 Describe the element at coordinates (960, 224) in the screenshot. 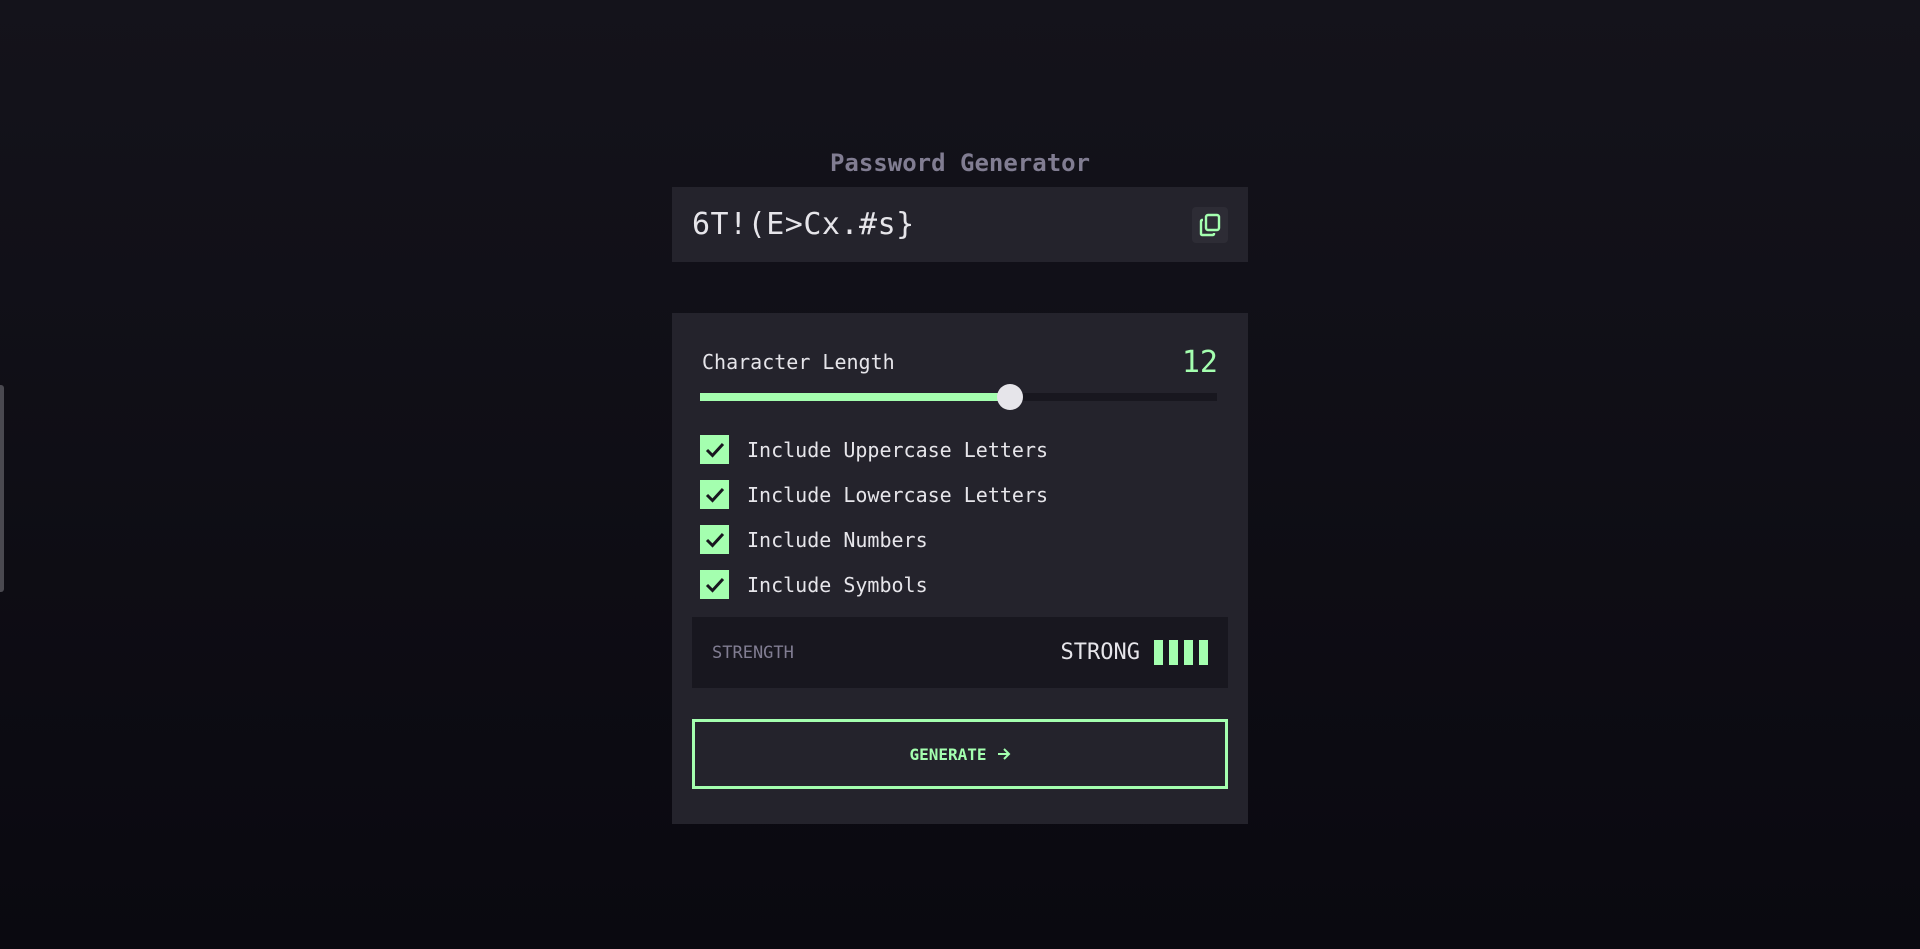

I see `password-output: 6T!(E>Cx.#s}` at that location.